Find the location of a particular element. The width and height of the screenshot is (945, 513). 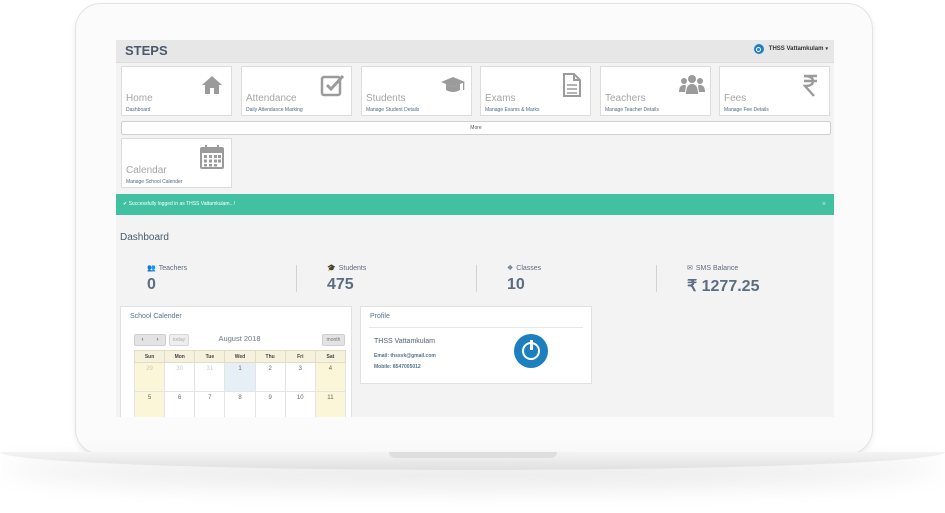

calendar-day: 5 is located at coordinates (149, 404).